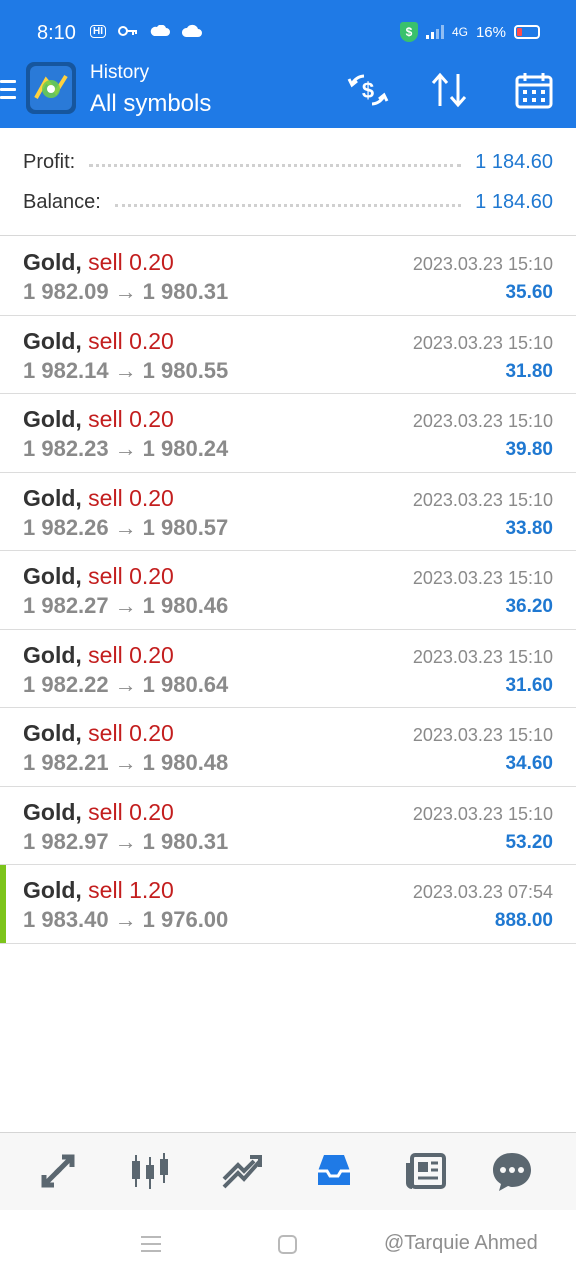 This screenshot has width=576, height=1280. I want to click on balance-value: 1 184.60, so click(514, 201).